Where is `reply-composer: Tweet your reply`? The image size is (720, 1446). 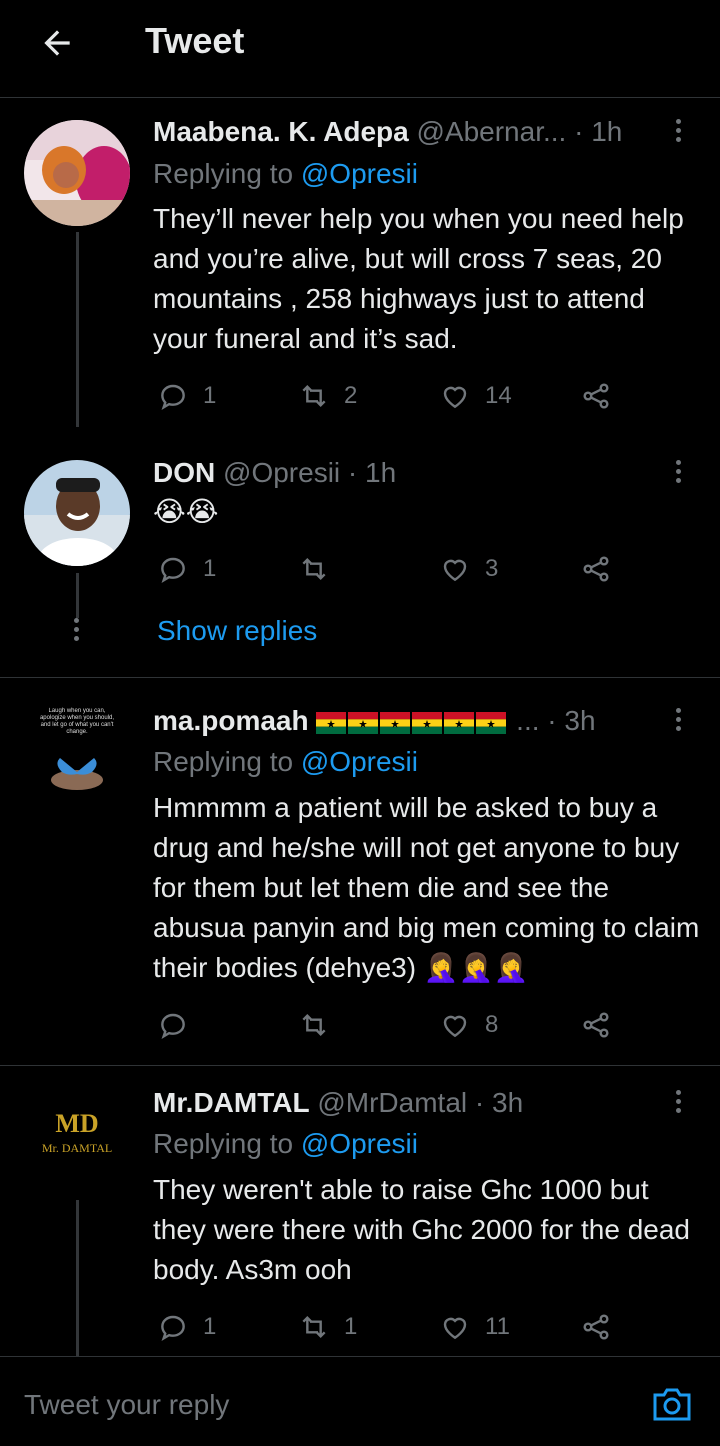 reply-composer: Tweet your reply is located at coordinates (360, 1401).